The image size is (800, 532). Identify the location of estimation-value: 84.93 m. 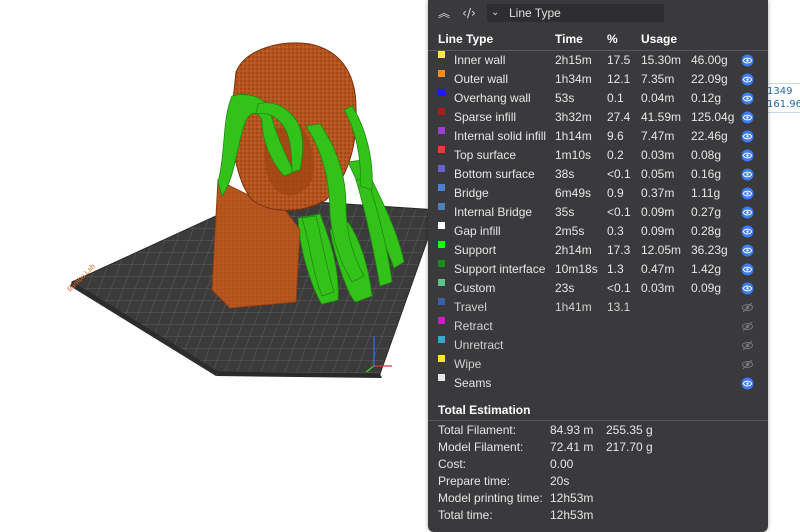
(572, 430).